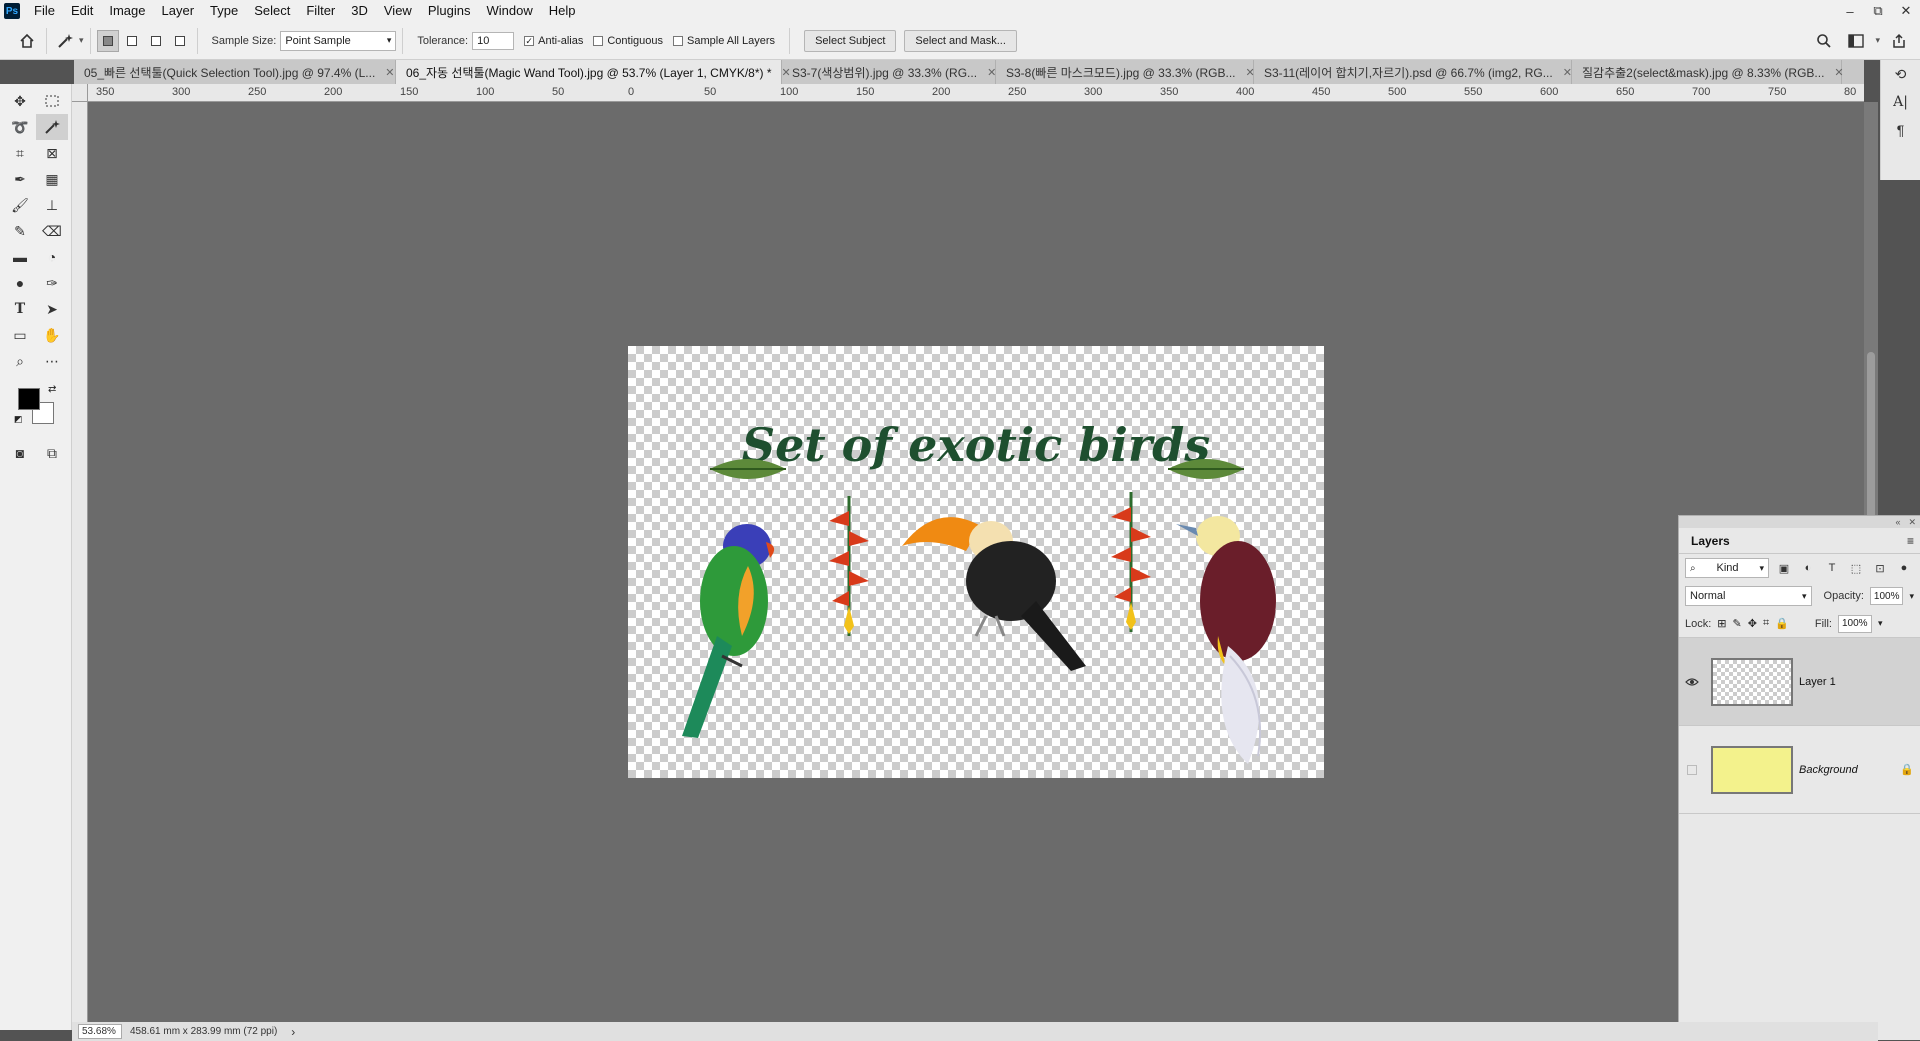 This screenshot has width=1920, height=1041. I want to click on gradient-tool-icon: ▬, so click(20, 257).